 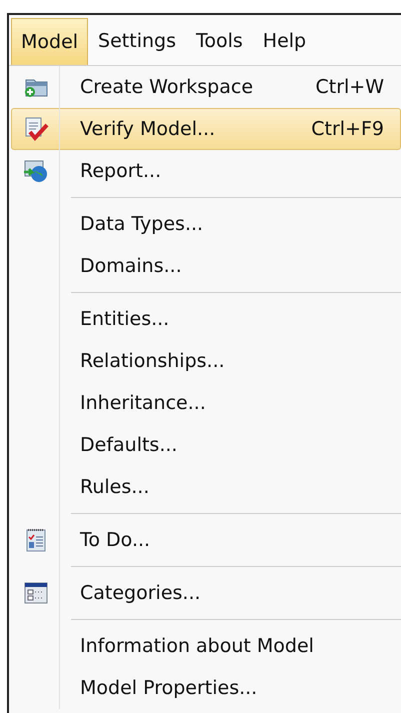 I want to click on checklist-icon, so click(x=36, y=540).